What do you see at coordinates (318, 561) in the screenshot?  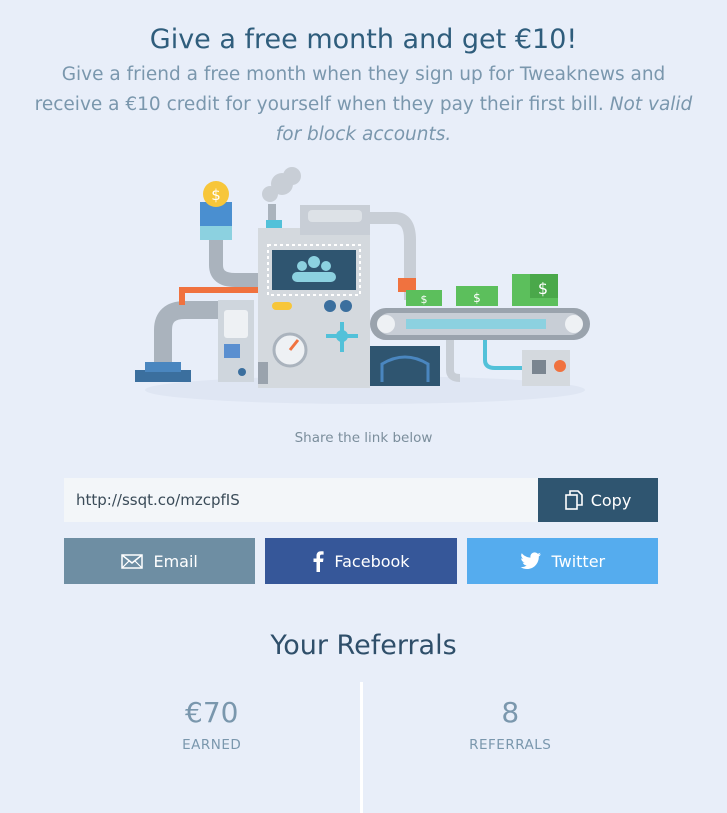 I see `facebook-icon` at bounding box center [318, 561].